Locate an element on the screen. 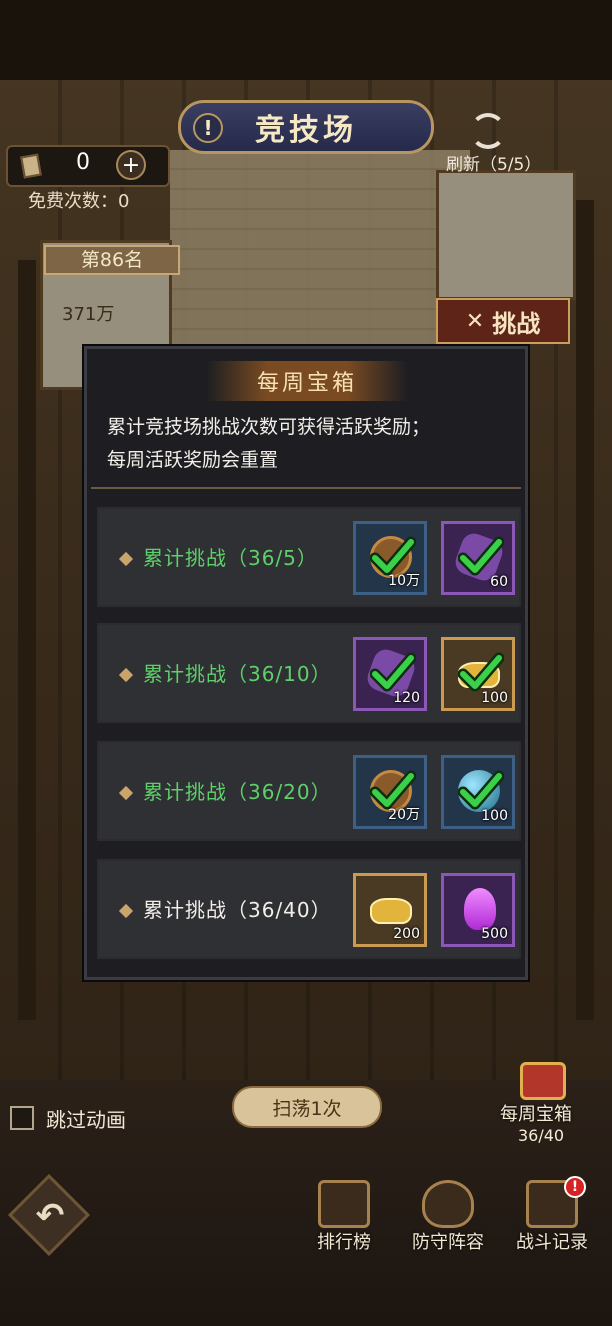  crossed-swords-icon: ✕ is located at coordinates (475, 321).